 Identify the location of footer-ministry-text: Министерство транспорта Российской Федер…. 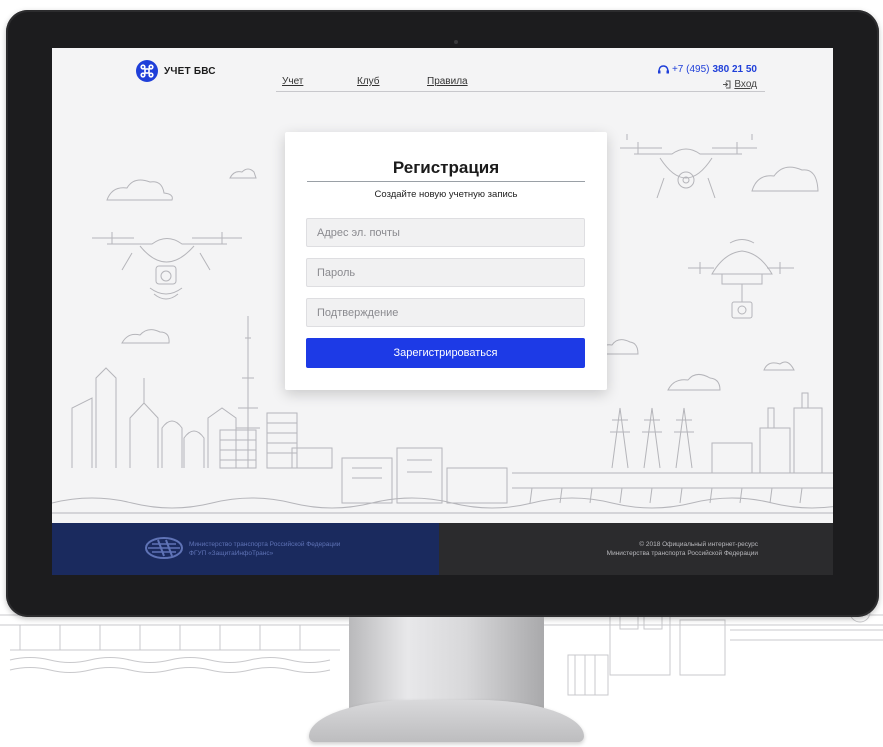
(264, 549).